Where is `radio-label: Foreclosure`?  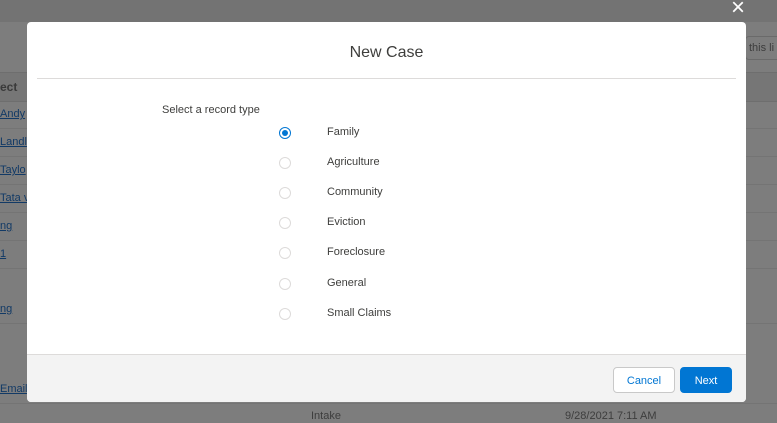
radio-label: Foreclosure is located at coordinates (356, 252).